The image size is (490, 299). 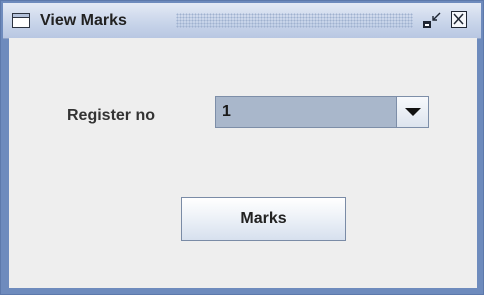 What do you see at coordinates (226, 111) in the screenshot?
I see `register-no-value: 1` at bounding box center [226, 111].